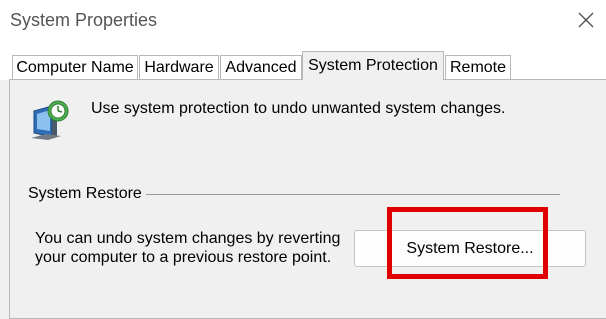 This screenshot has width=606, height=319. I want to click on window-title: System Properties, so click(84, 20).